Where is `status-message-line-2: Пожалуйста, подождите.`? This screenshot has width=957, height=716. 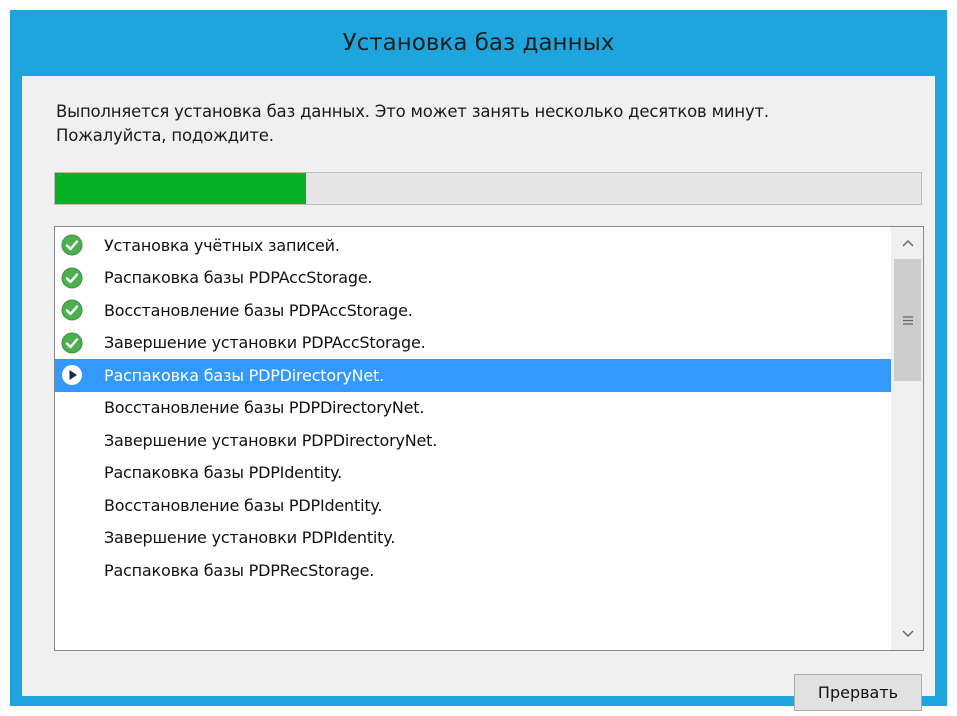
status-message-line-2: Пожалуйста, подождите. is located at coordinates (165, 135).